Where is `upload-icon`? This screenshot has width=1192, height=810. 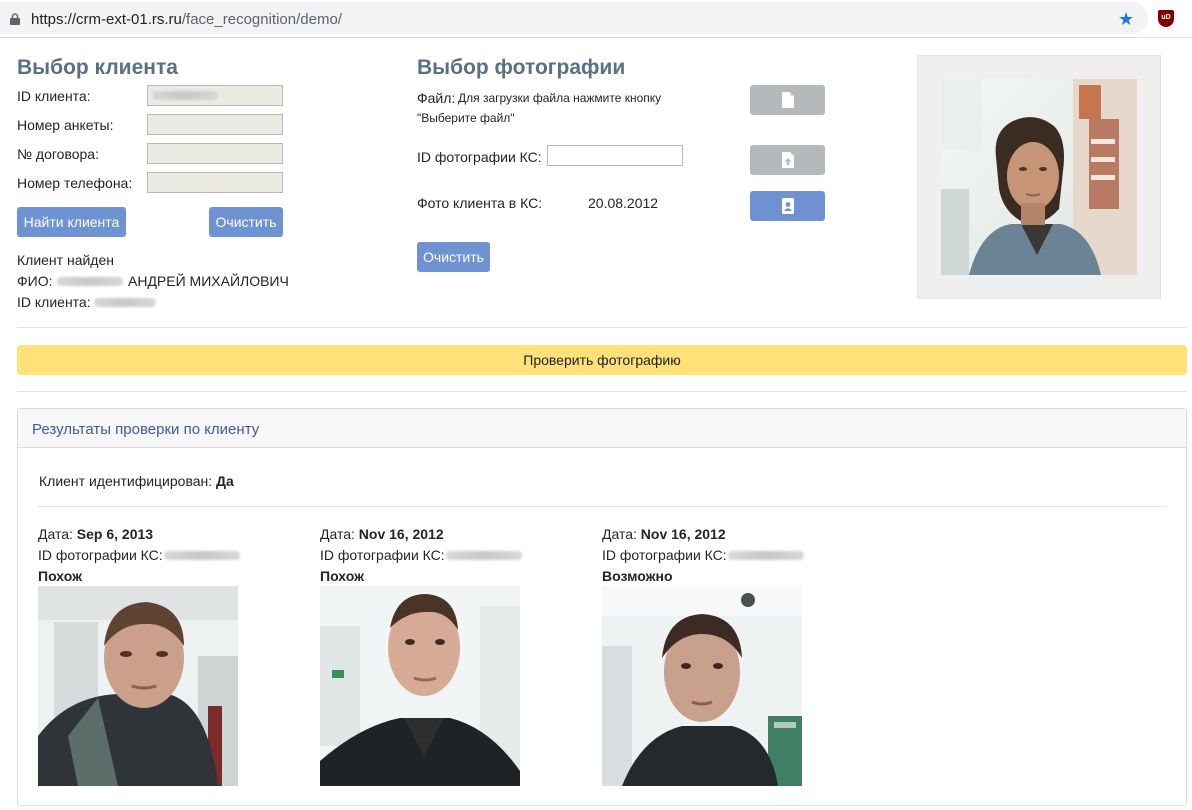 upload-icon is located at coordinates (787, 160).